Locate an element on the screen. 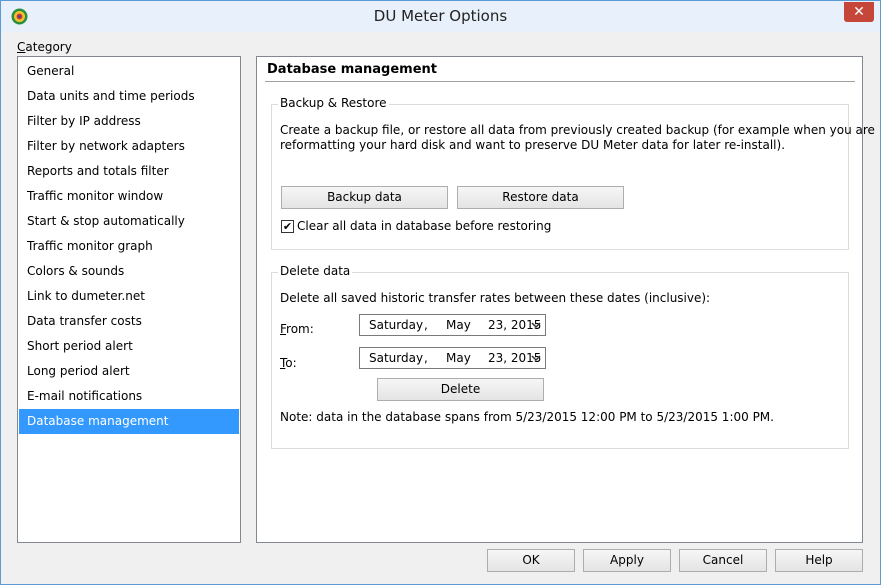 The width and height of the screenshot is (881, 585). from-date-picker: Saturday , May 23, 2015 is located at coordinates (452, 325).